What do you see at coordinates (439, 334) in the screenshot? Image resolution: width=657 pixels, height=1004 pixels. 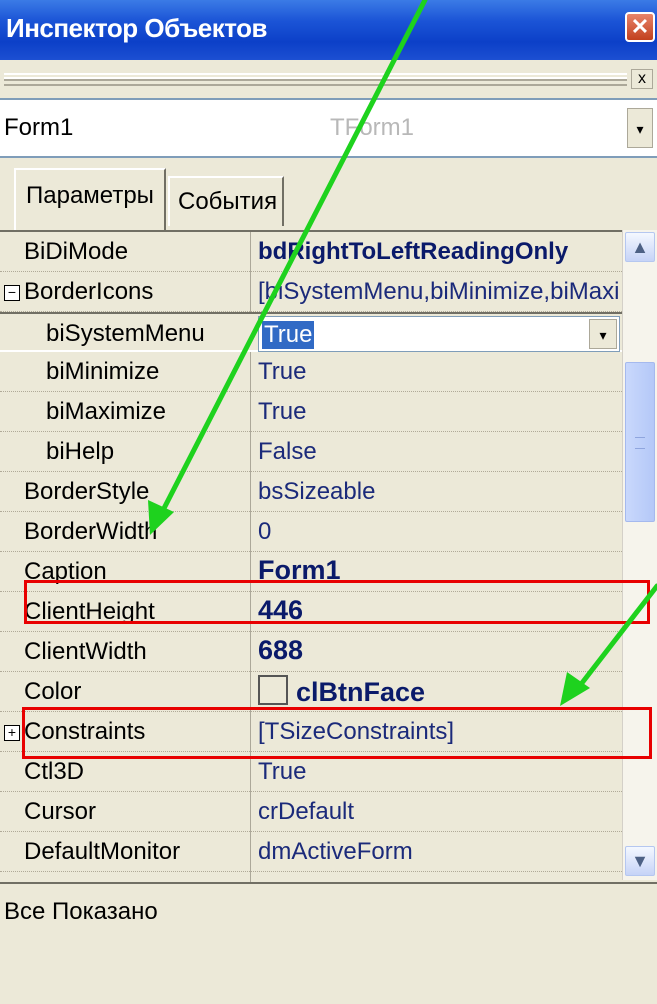 I see `property-value-editor: True ▾` at bounding box center [439, 334].